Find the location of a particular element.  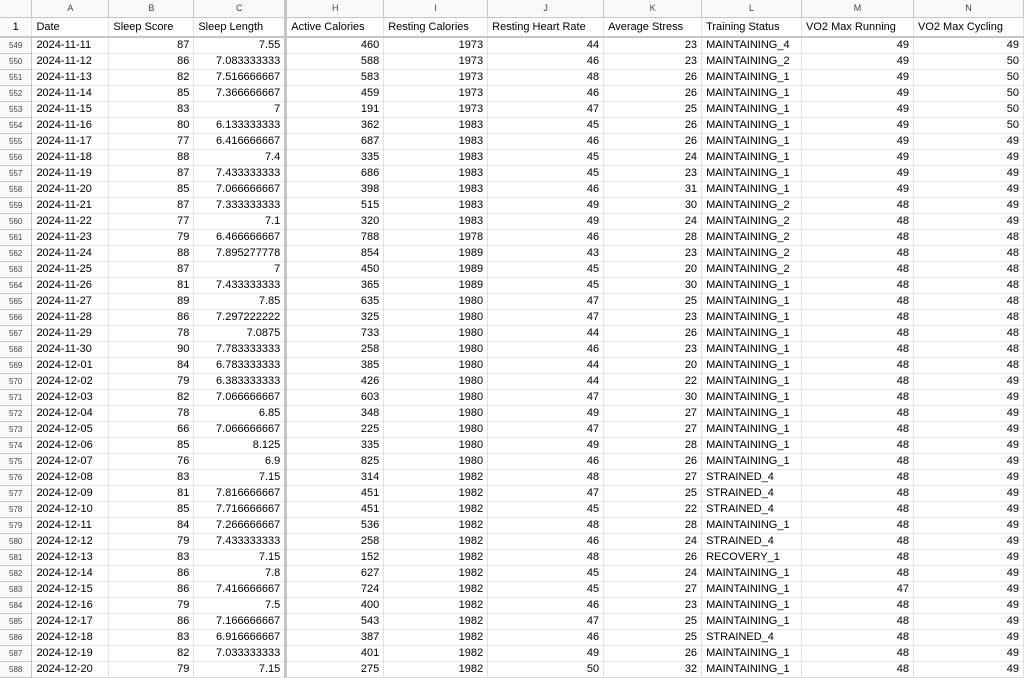

cell-resting-heart-rate: 47 is located at coordinates (546, 429).